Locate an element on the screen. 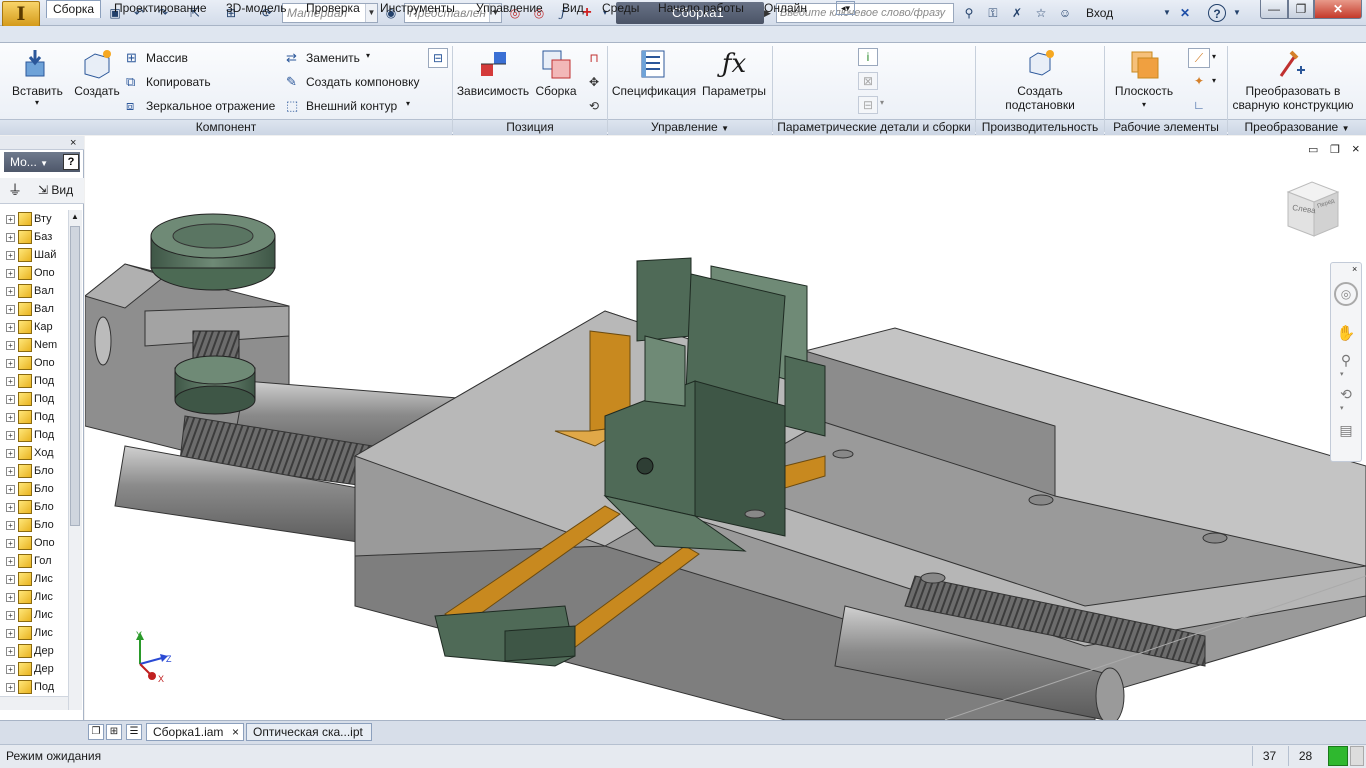 This screenshot has height=768, width=1366. ribbon-minimize-icon: ◂▾ is located at coordinates (846, 8).